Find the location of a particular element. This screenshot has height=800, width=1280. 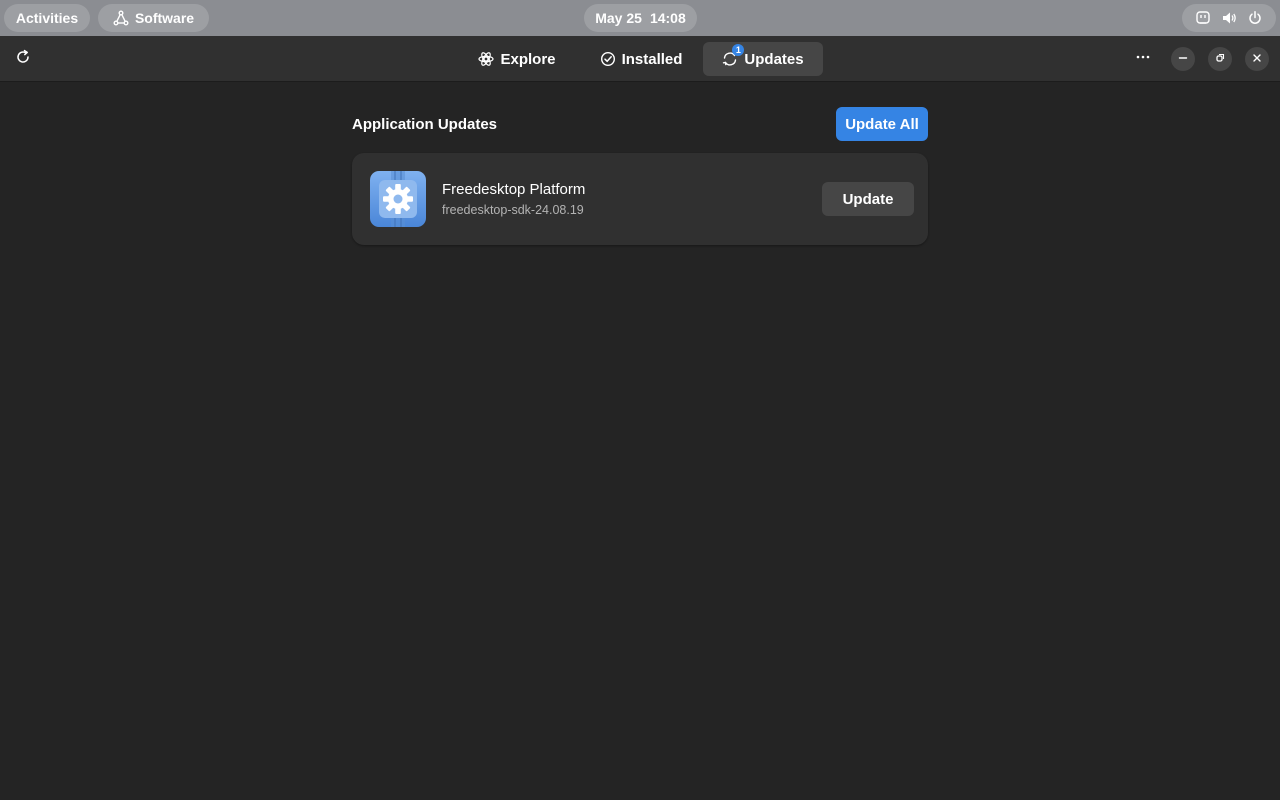

maximize-button is located at coordinates (1220, 59).